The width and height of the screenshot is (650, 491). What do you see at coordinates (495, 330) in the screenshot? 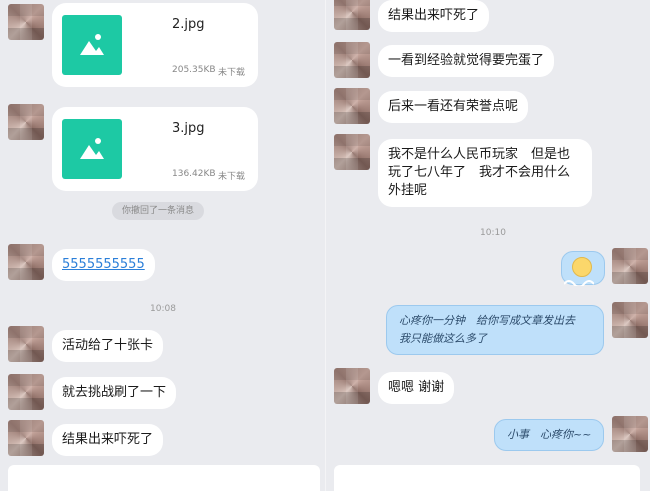
I see `self-message-bubble: 心疼你一分钟 给你写成文章发出去 我只能做这么多了` at bounding box center [495, 330].